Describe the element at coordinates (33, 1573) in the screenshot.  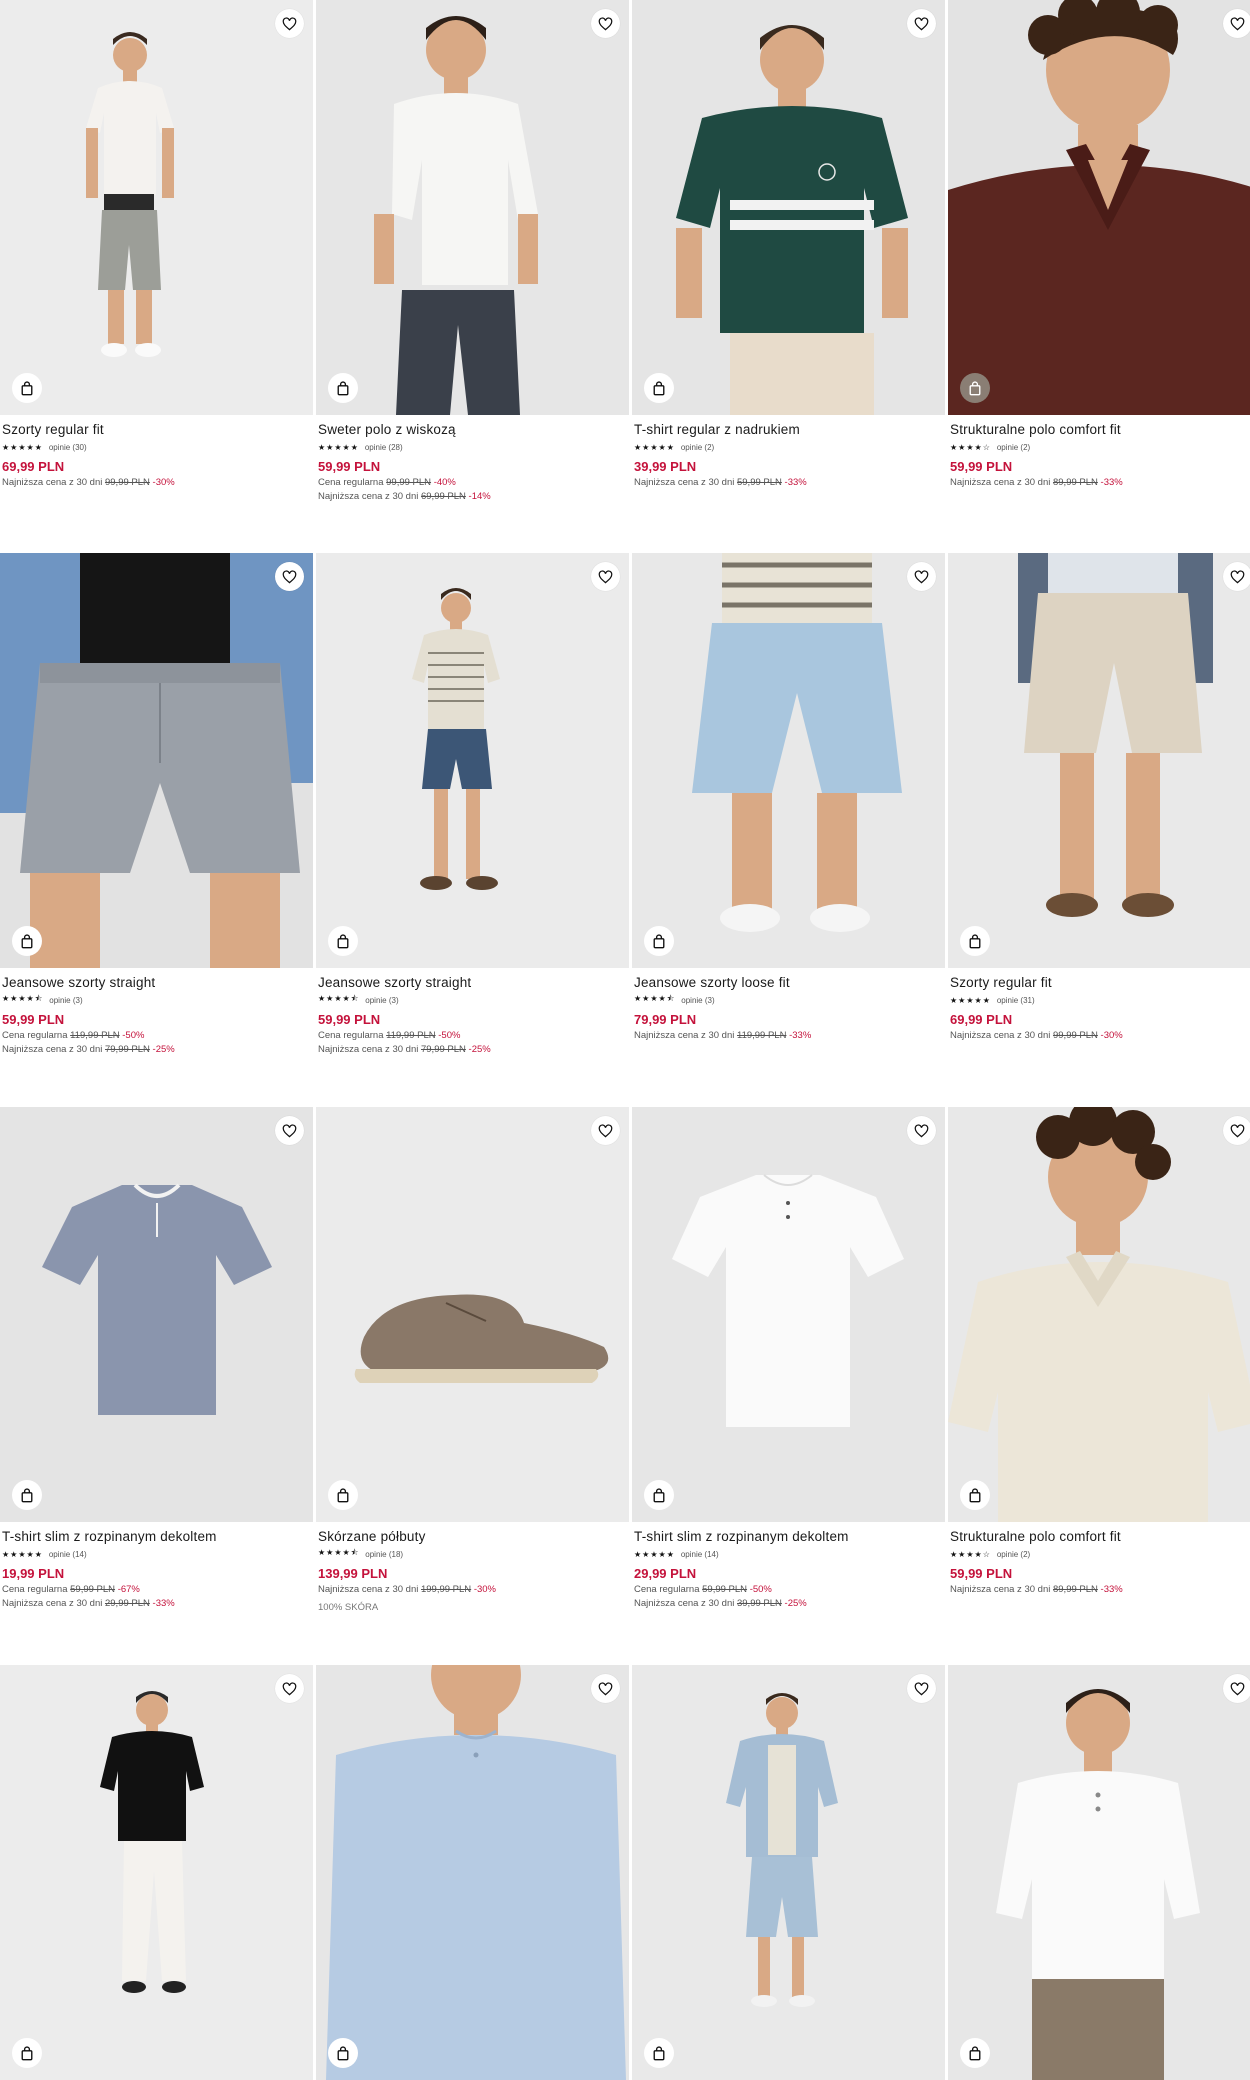
I see `product-price: 19,99 PLN` at that location.